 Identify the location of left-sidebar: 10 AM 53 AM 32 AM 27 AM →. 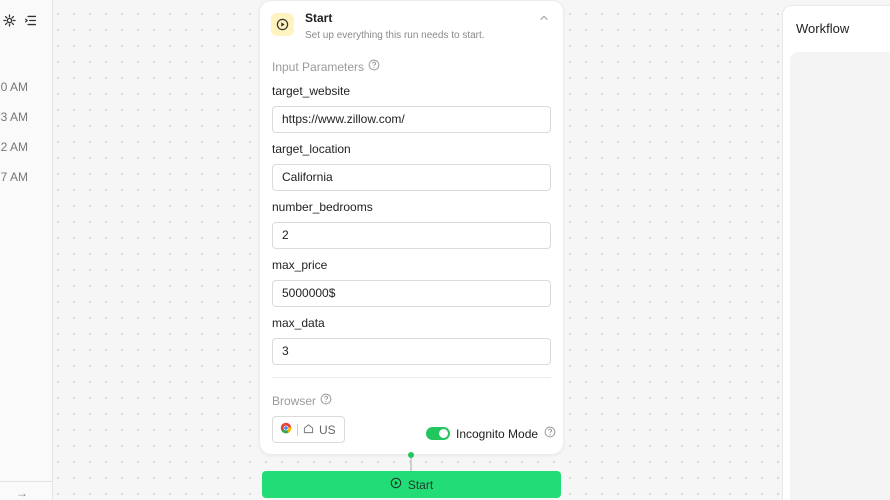
(26, 250).